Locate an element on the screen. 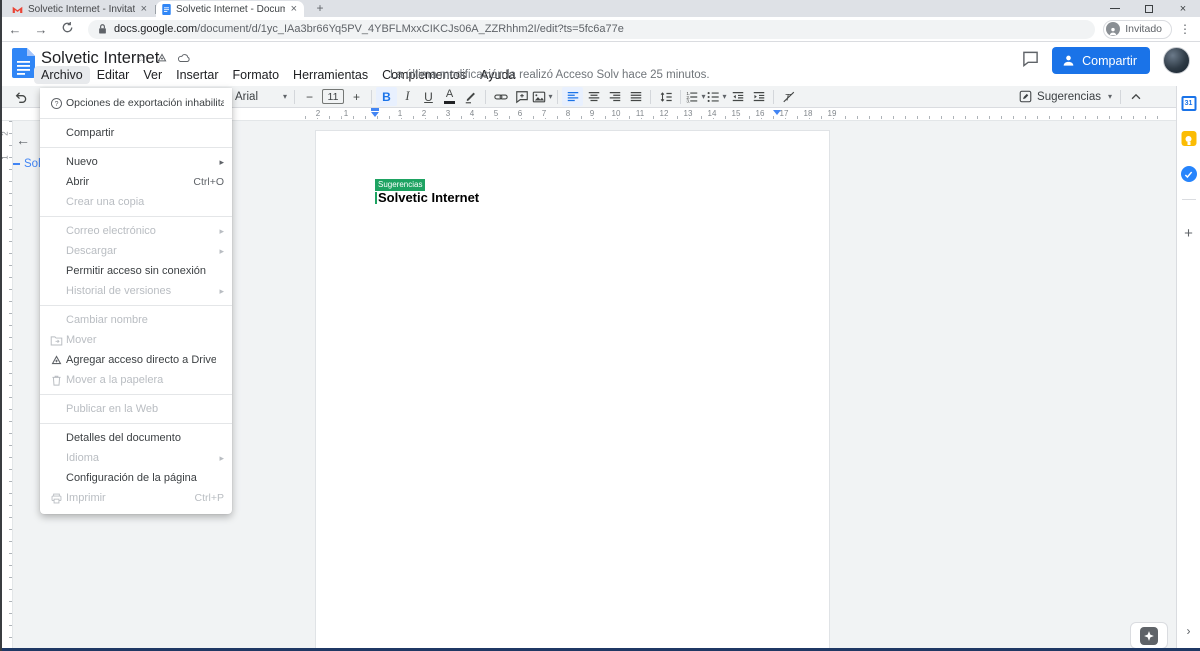 The height and width of the screenshot is (651, 1200). menu-item-correo-electr-nico: Correo electrónico ▸ is located at coordinates (136, 231).